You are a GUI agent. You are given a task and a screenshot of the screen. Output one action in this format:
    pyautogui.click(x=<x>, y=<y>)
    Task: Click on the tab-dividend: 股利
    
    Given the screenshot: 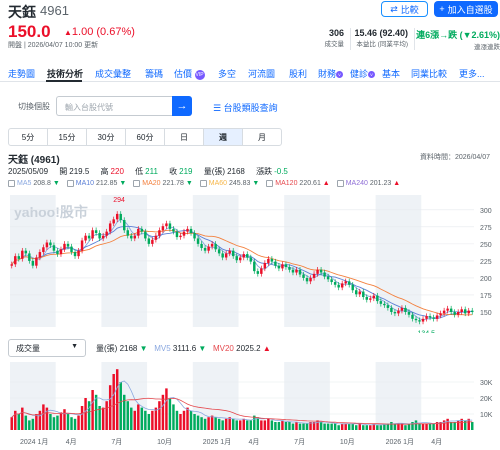 What is the action you would take?
    pyautogui.click(x=298, y=73)
    